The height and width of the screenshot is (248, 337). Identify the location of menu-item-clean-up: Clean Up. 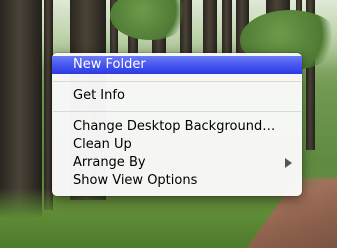
(177, 145).